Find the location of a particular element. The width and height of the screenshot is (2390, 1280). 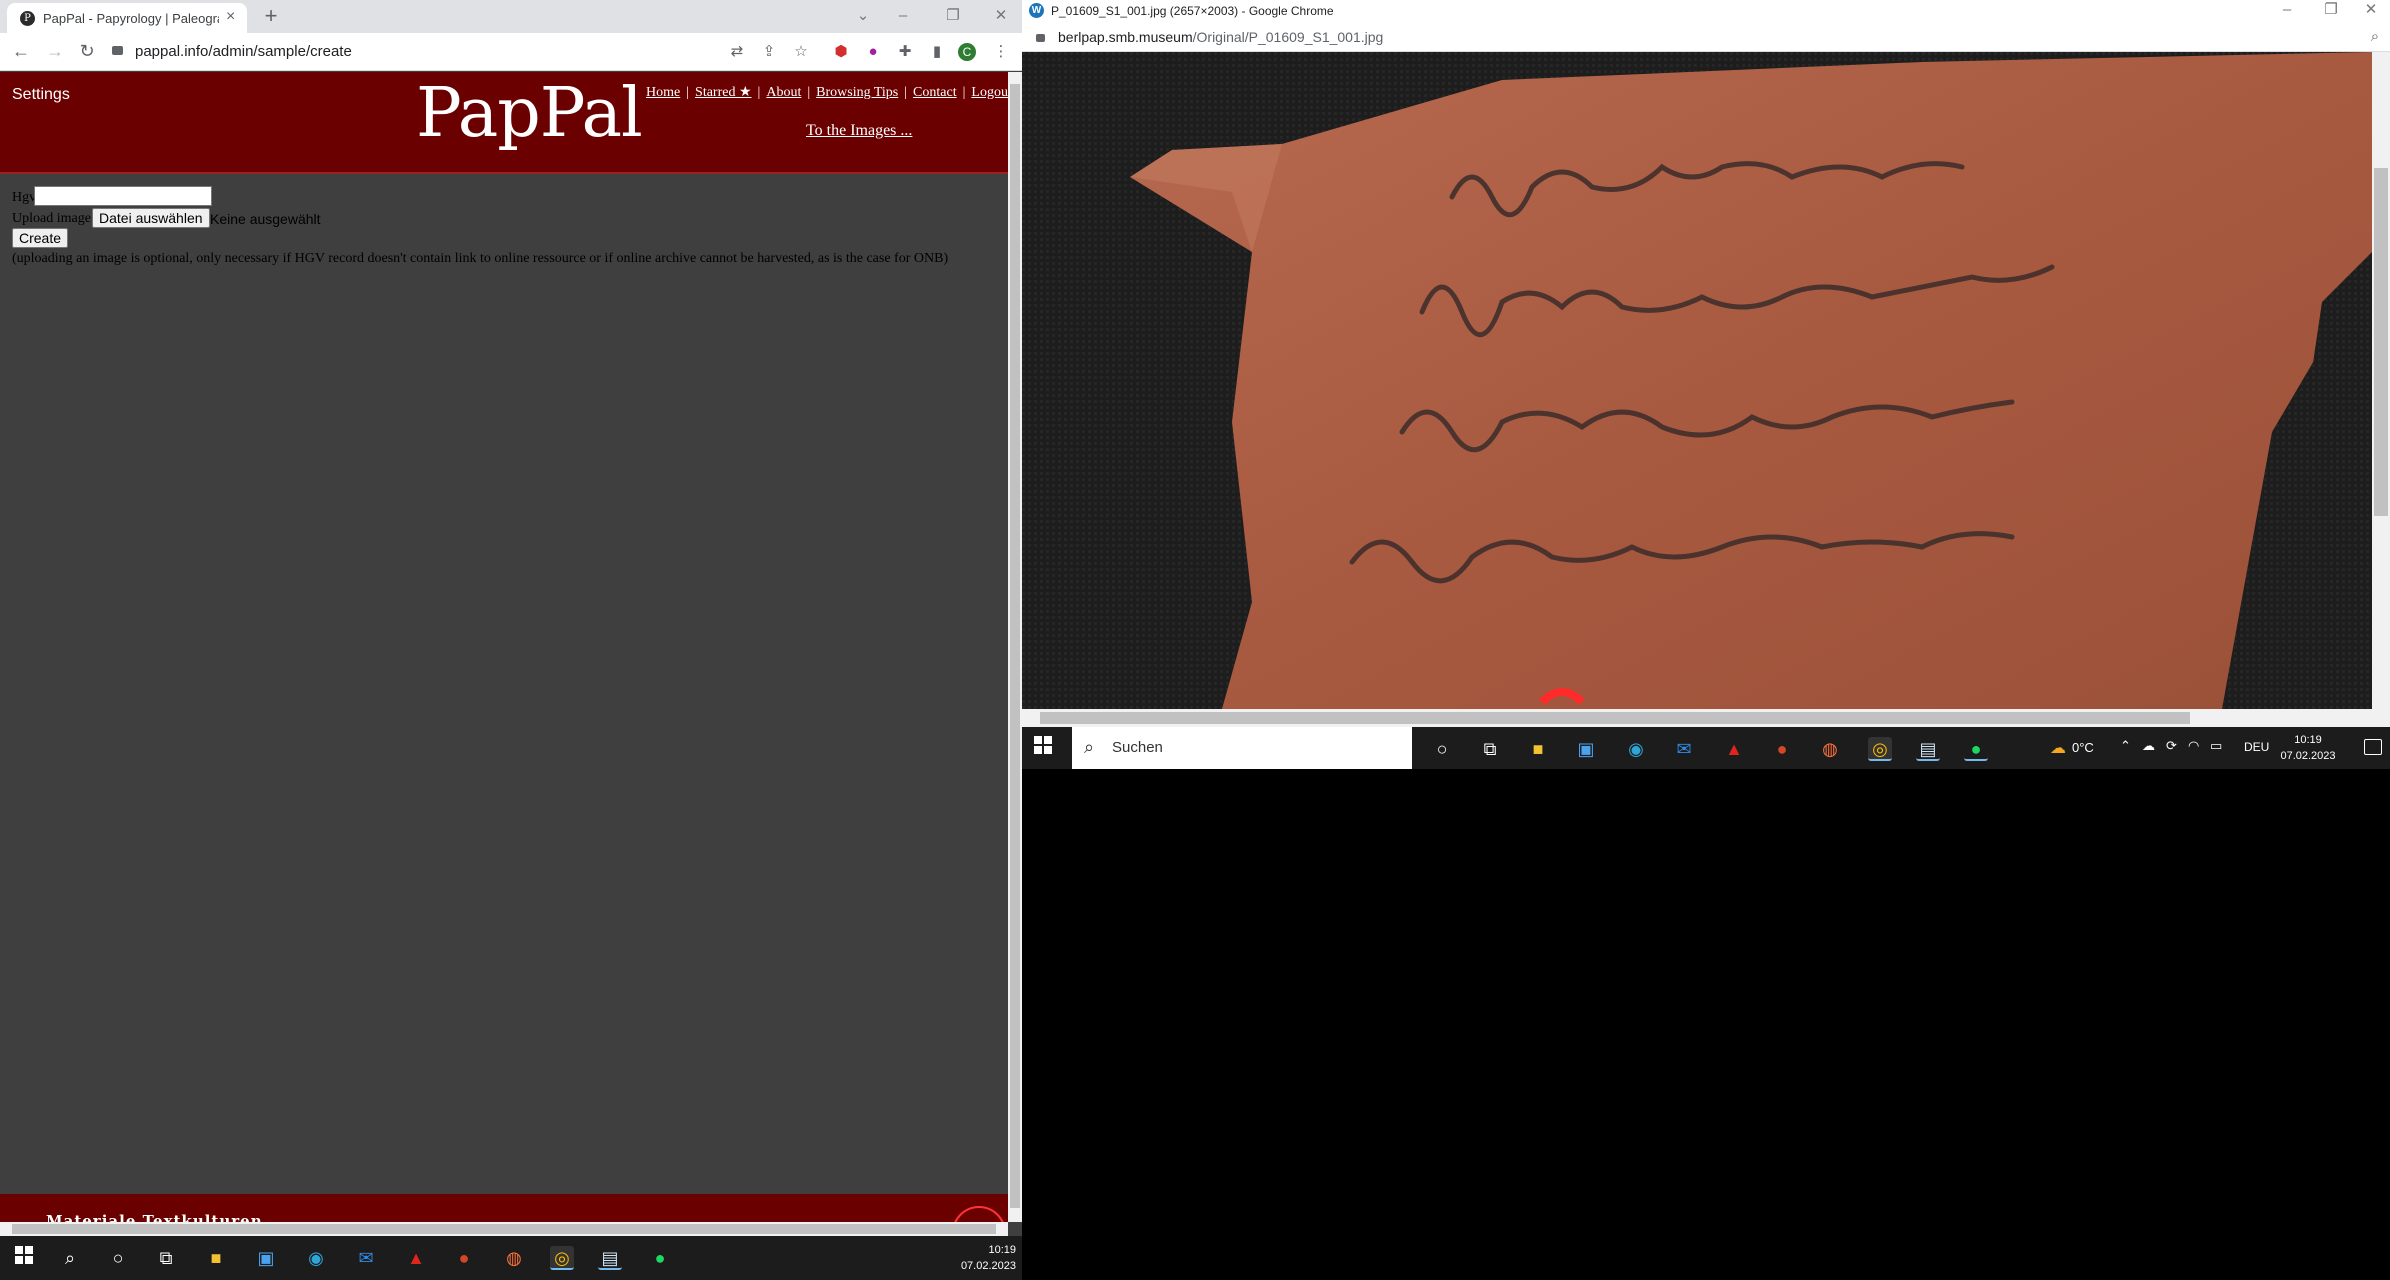

choose-file-button: Datei auswählen is located at coordinates (151, 218).